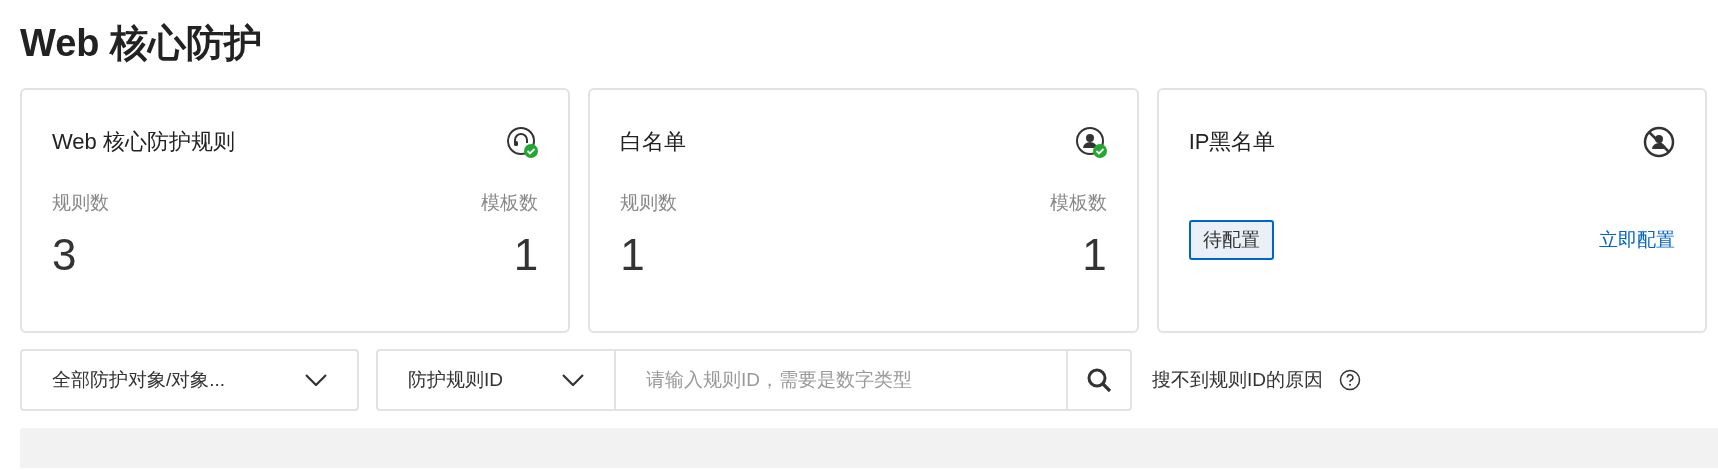  Describe the element at coordinates (1237, 380) in the screenshot. I see `help-text: 搜不到规则ID的原因` at that location.